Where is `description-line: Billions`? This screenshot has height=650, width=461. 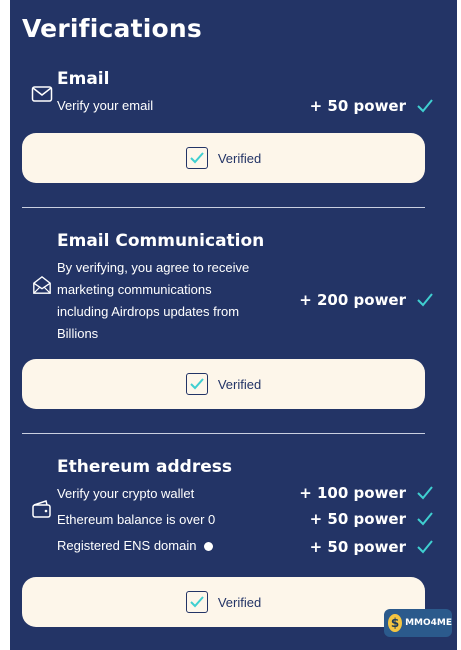 description-line: Billions is located at coordinates (78, 333).